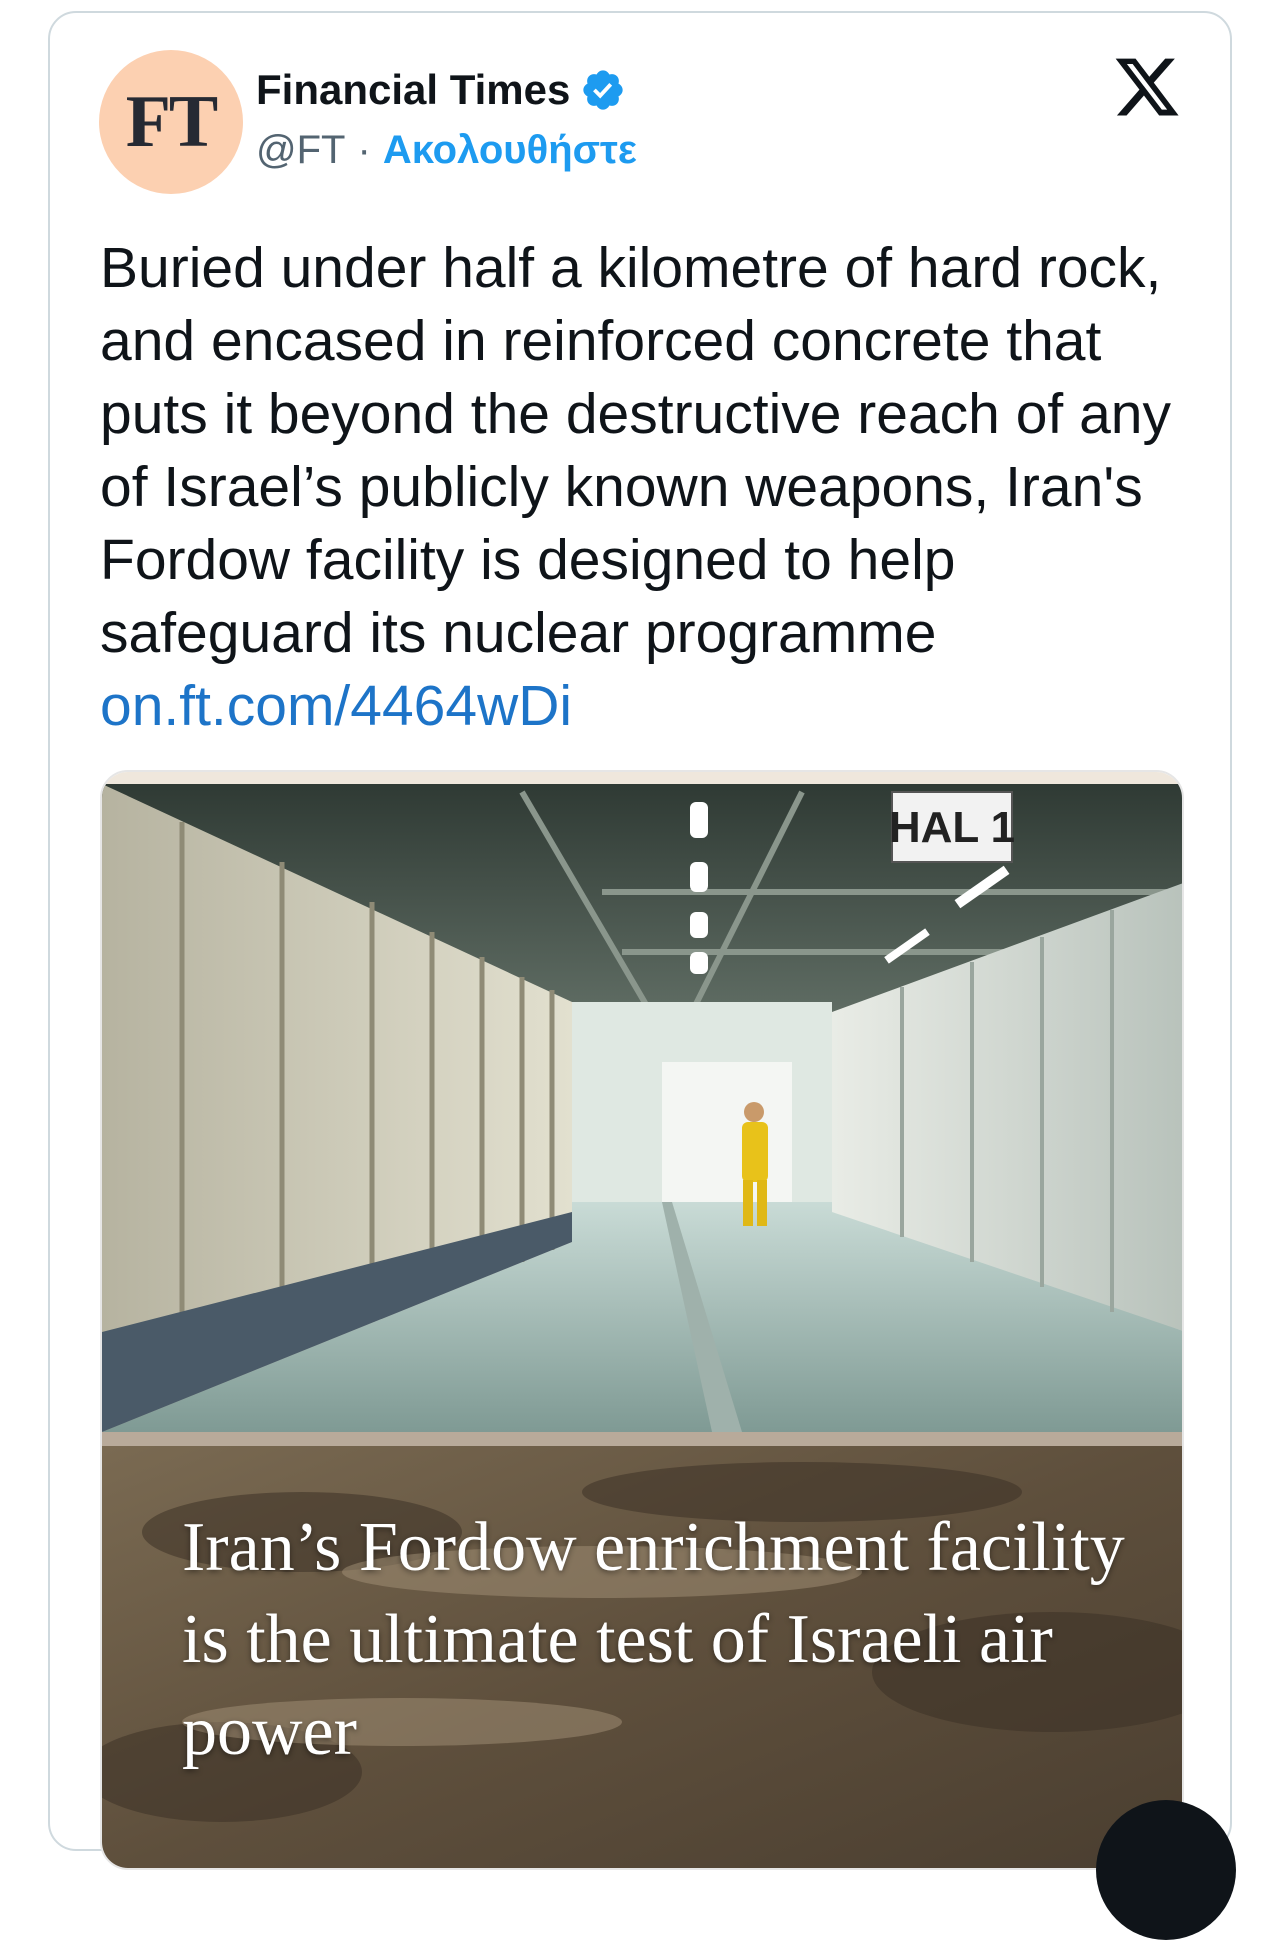 This screenshot has height=1940, width=1284. I want to click on hall-sign-text: HAL 1, so click(952, 827).